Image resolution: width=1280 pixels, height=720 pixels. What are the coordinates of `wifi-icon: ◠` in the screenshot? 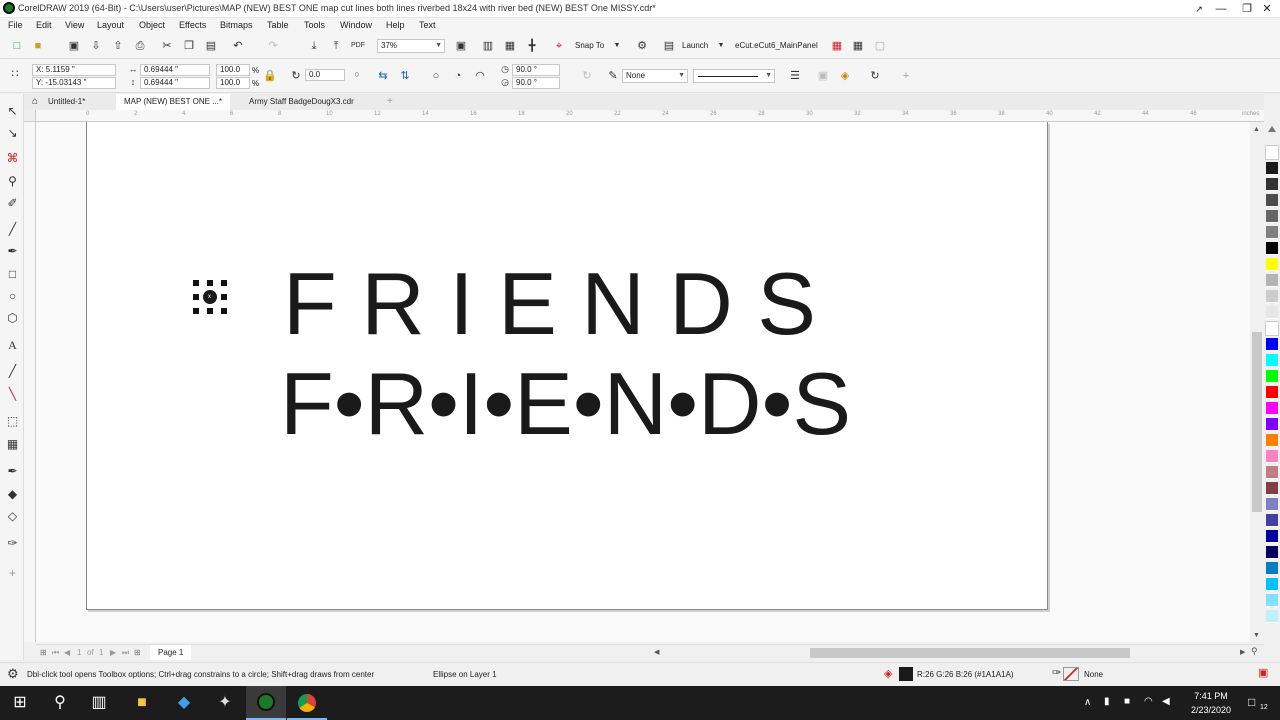 It's located at (1148, 701).